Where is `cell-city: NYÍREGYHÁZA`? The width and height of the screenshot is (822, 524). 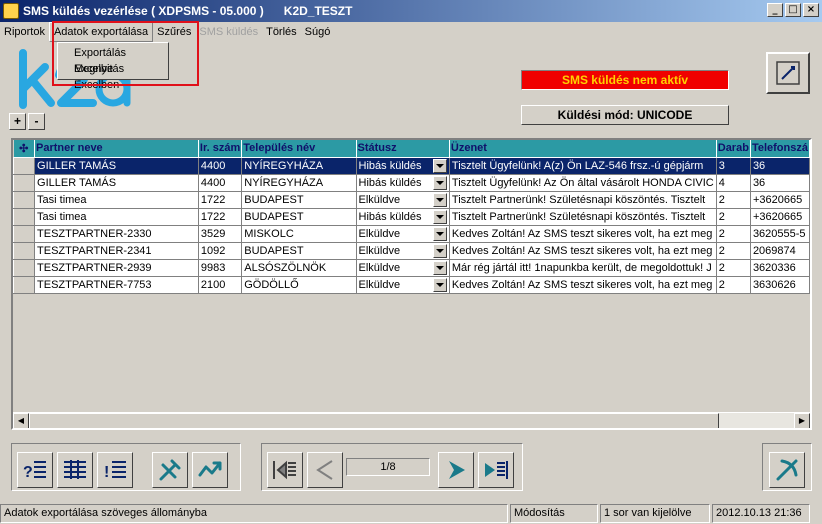 cell-city: NYÍREGYHÁZA is located at coordinates (299, 166).